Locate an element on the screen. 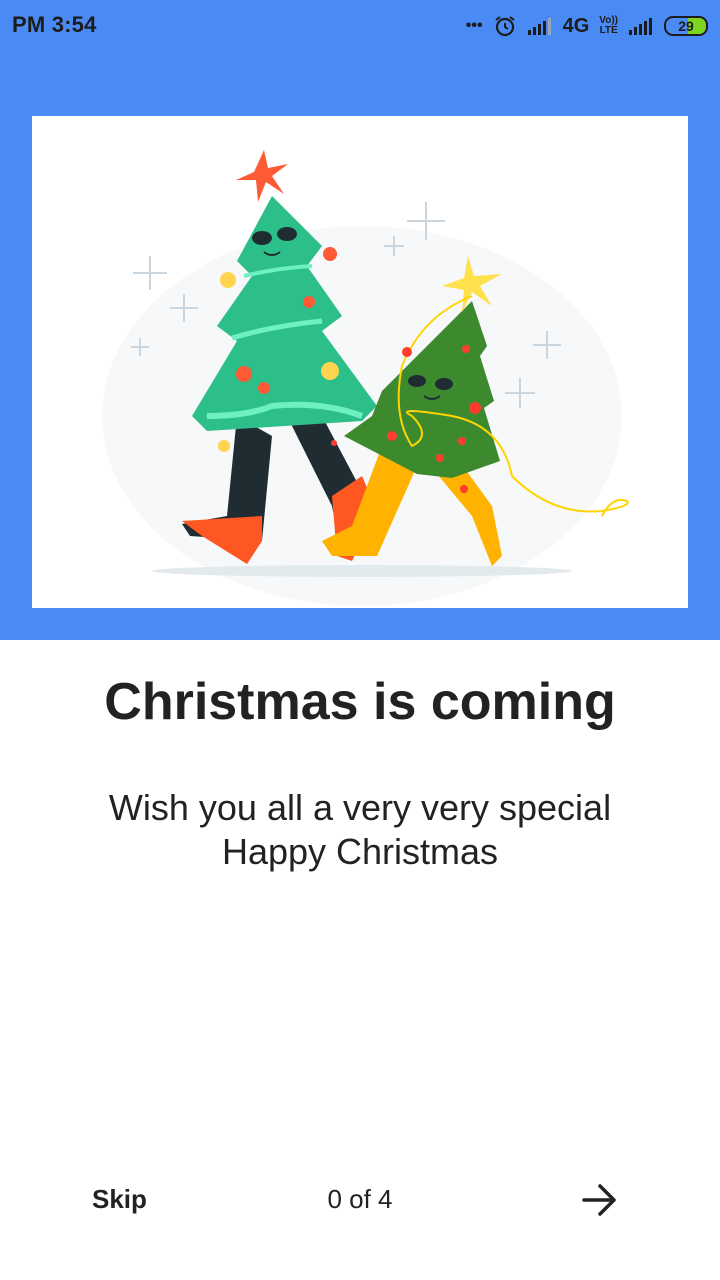 The width and height of the screenshot is (720, 1280). page-title: Christmas is coming is located at coordinates (360, 702).